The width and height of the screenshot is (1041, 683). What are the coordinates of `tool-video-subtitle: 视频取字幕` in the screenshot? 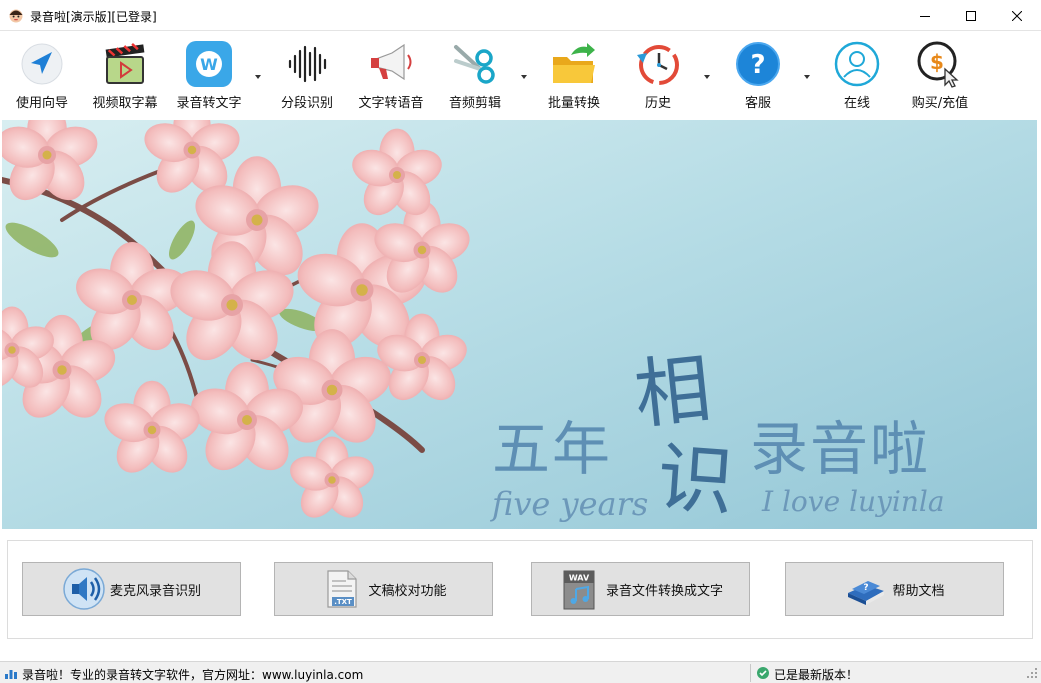 It's located at (125, 75).